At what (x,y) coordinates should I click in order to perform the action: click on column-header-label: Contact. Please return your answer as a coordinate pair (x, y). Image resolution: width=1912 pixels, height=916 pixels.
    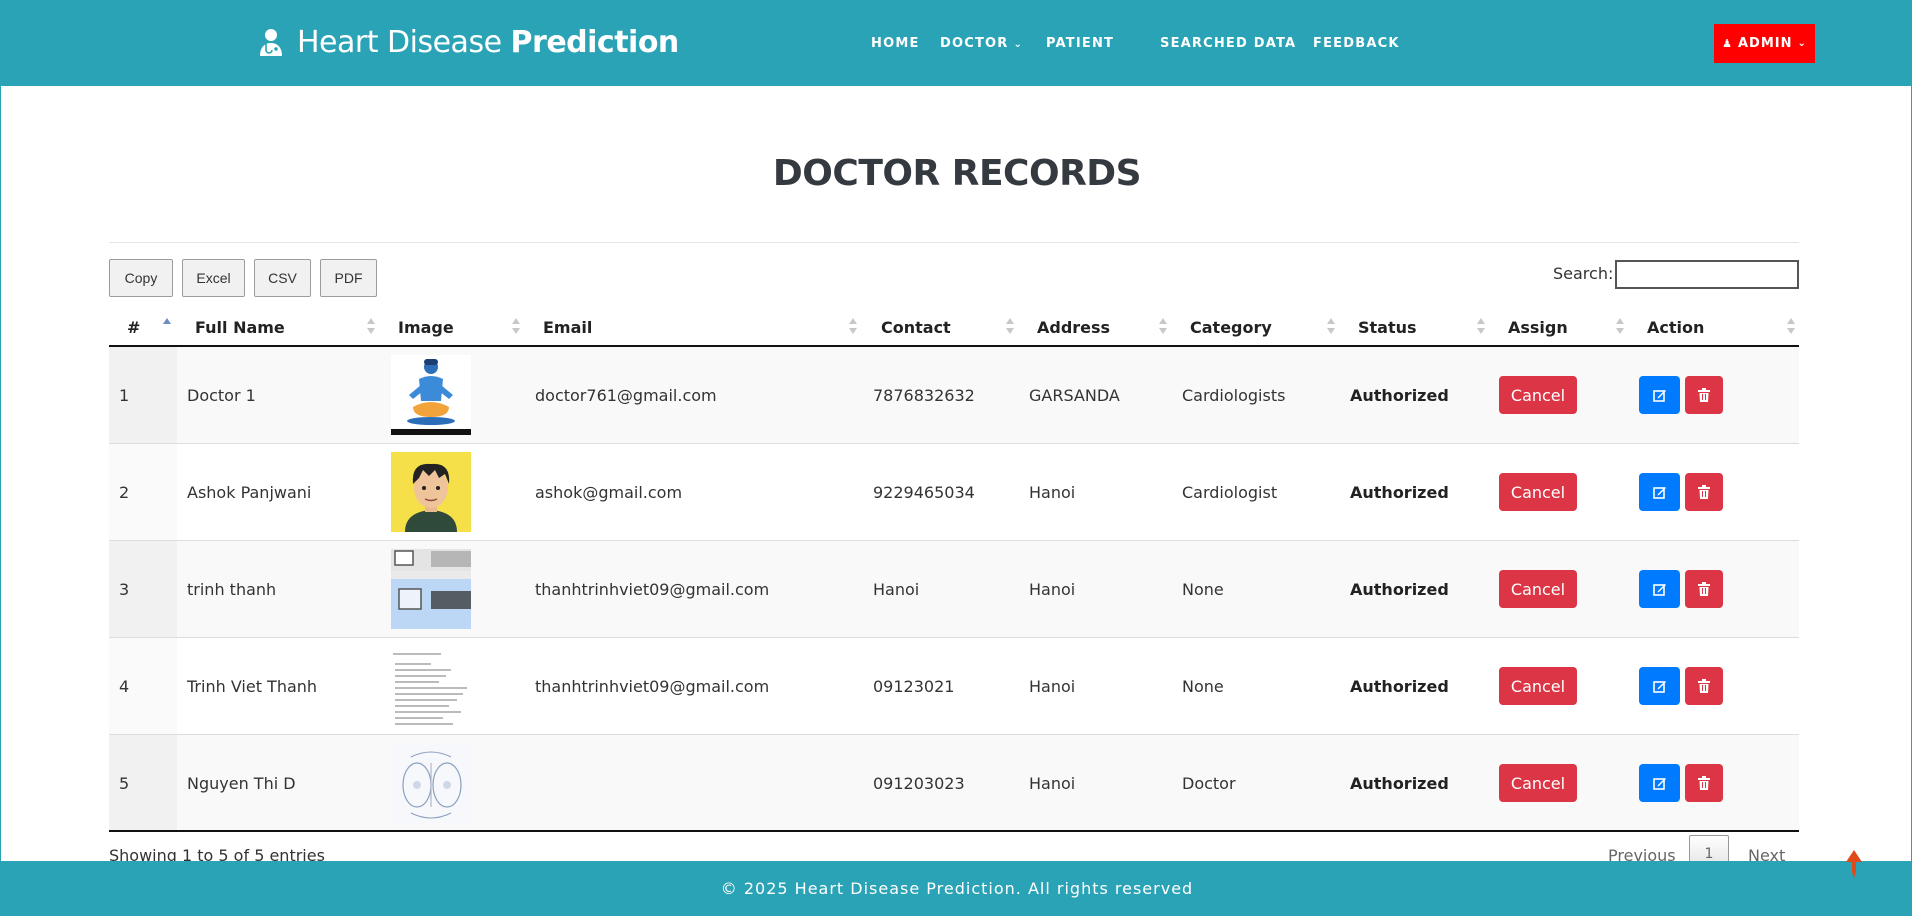
    Looking at the image, I should click on (916, 327).